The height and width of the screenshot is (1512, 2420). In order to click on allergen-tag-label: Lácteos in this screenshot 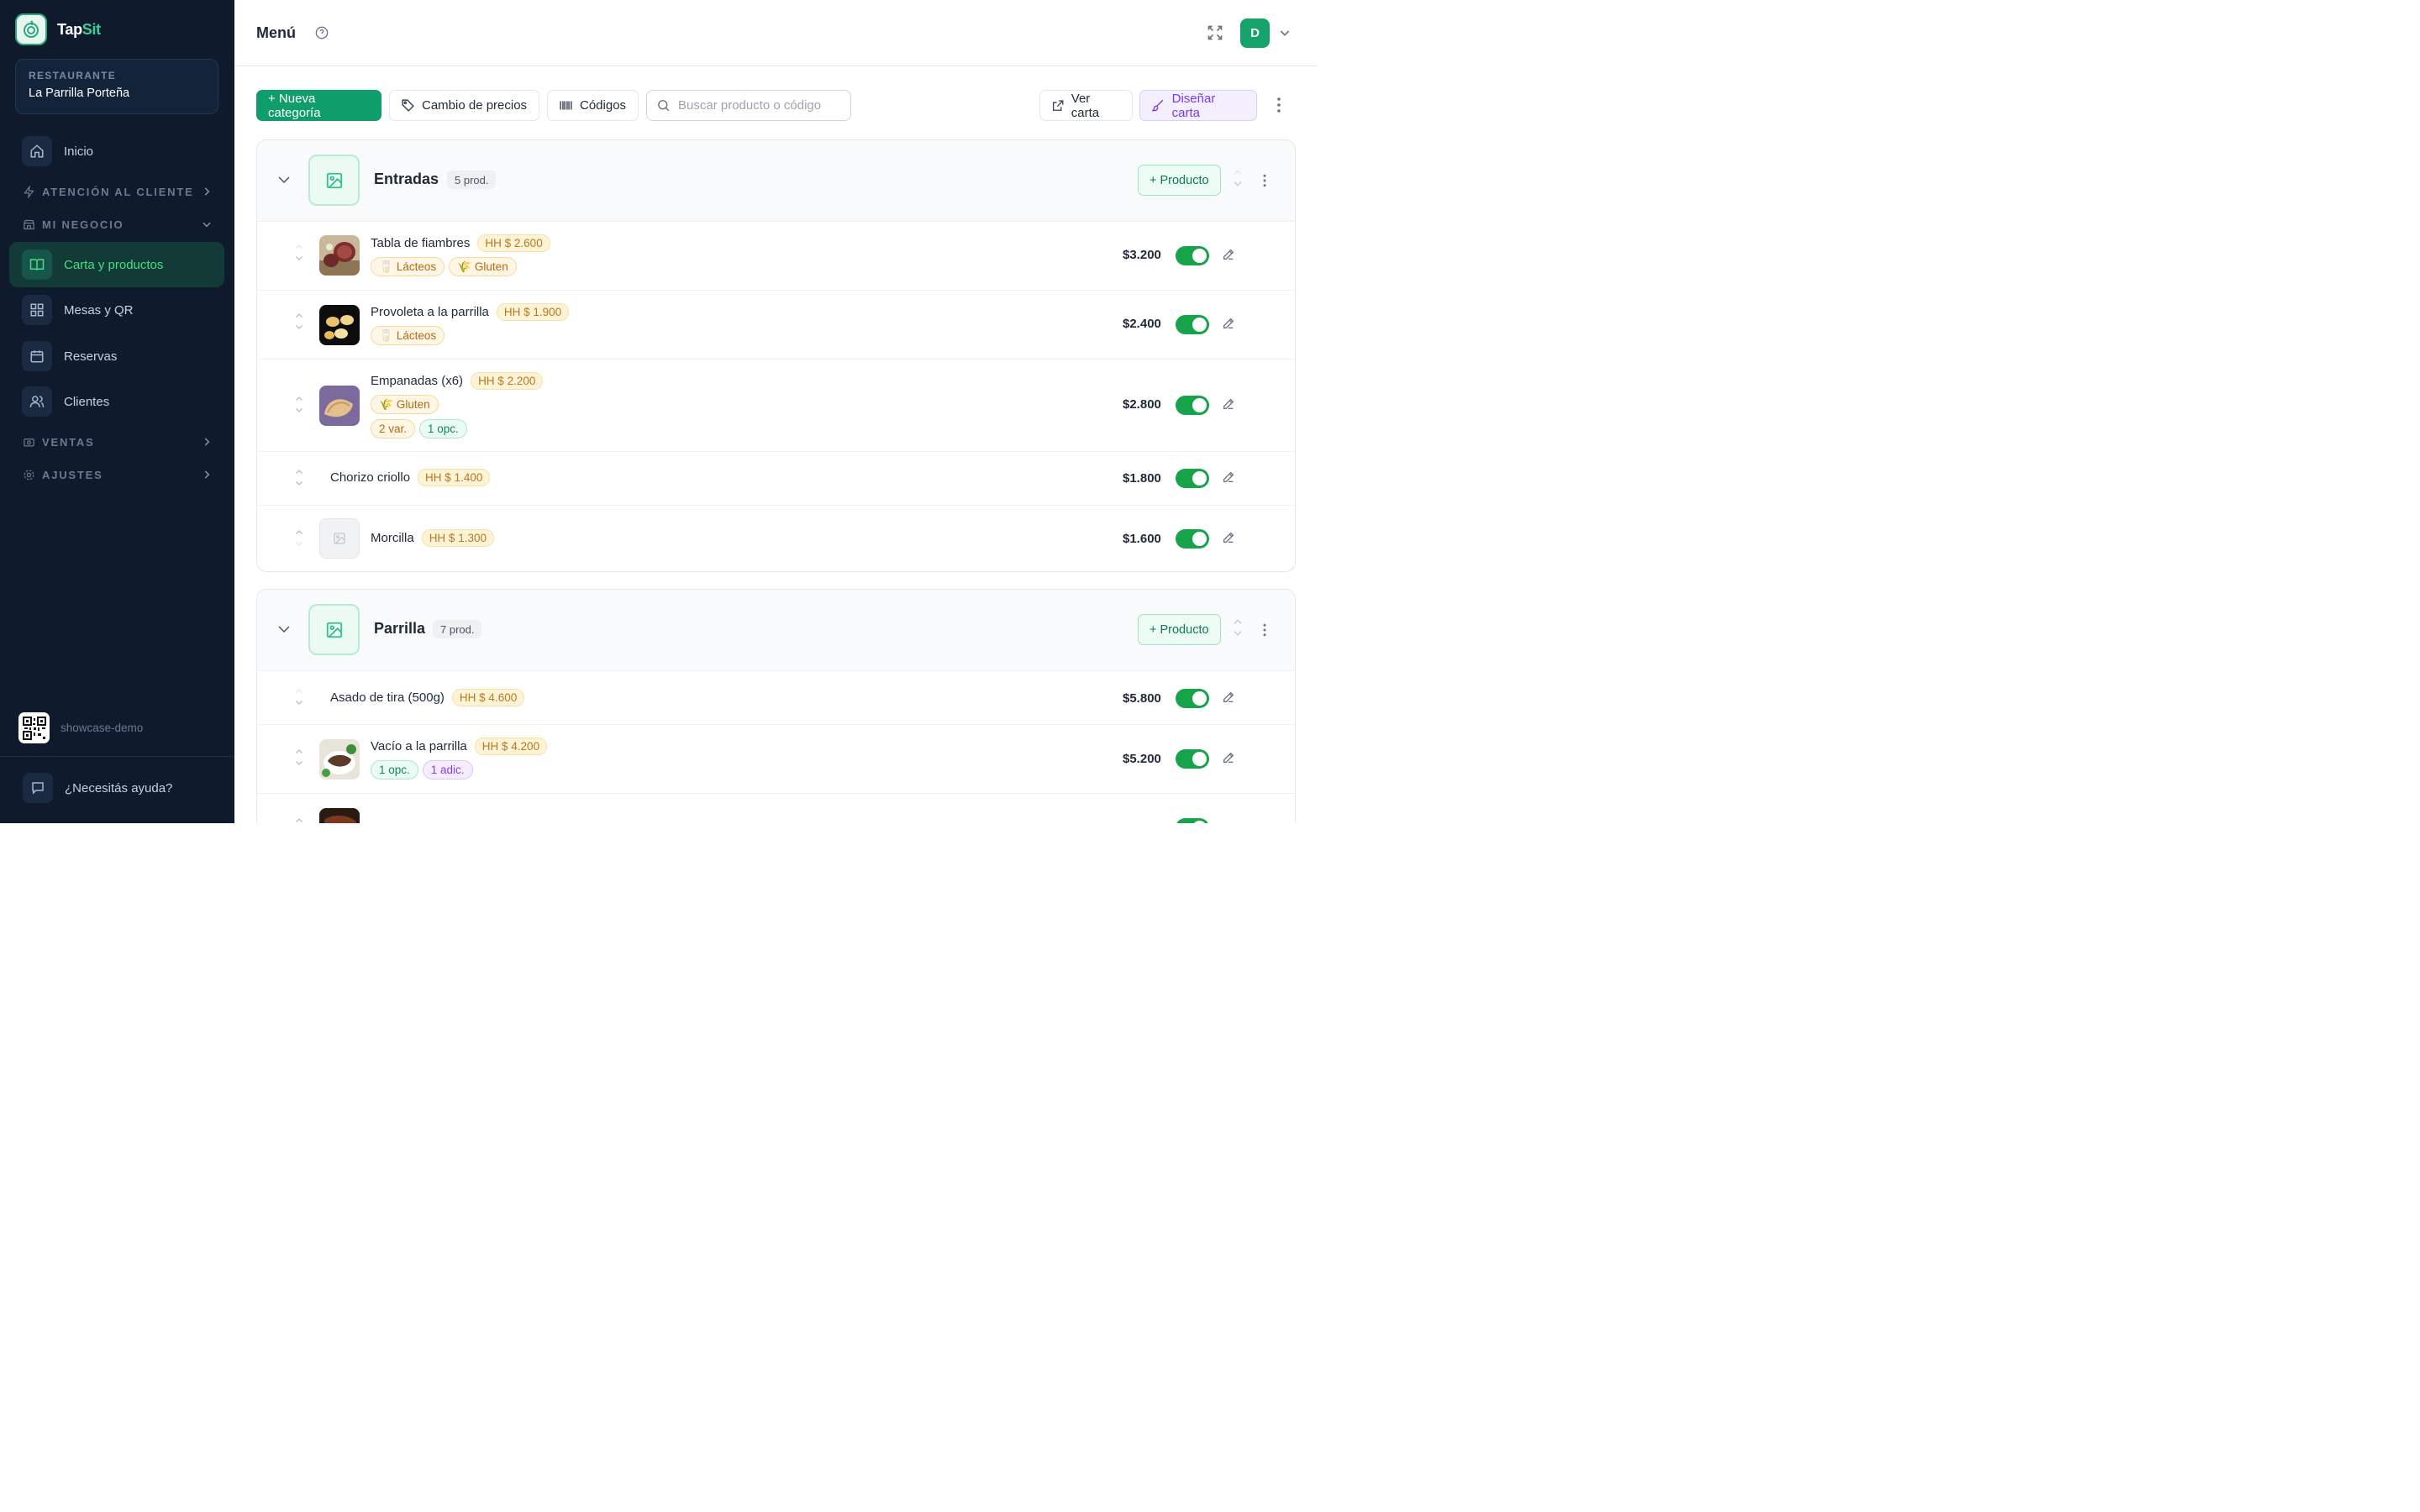, I will do `click(416, 266)`.